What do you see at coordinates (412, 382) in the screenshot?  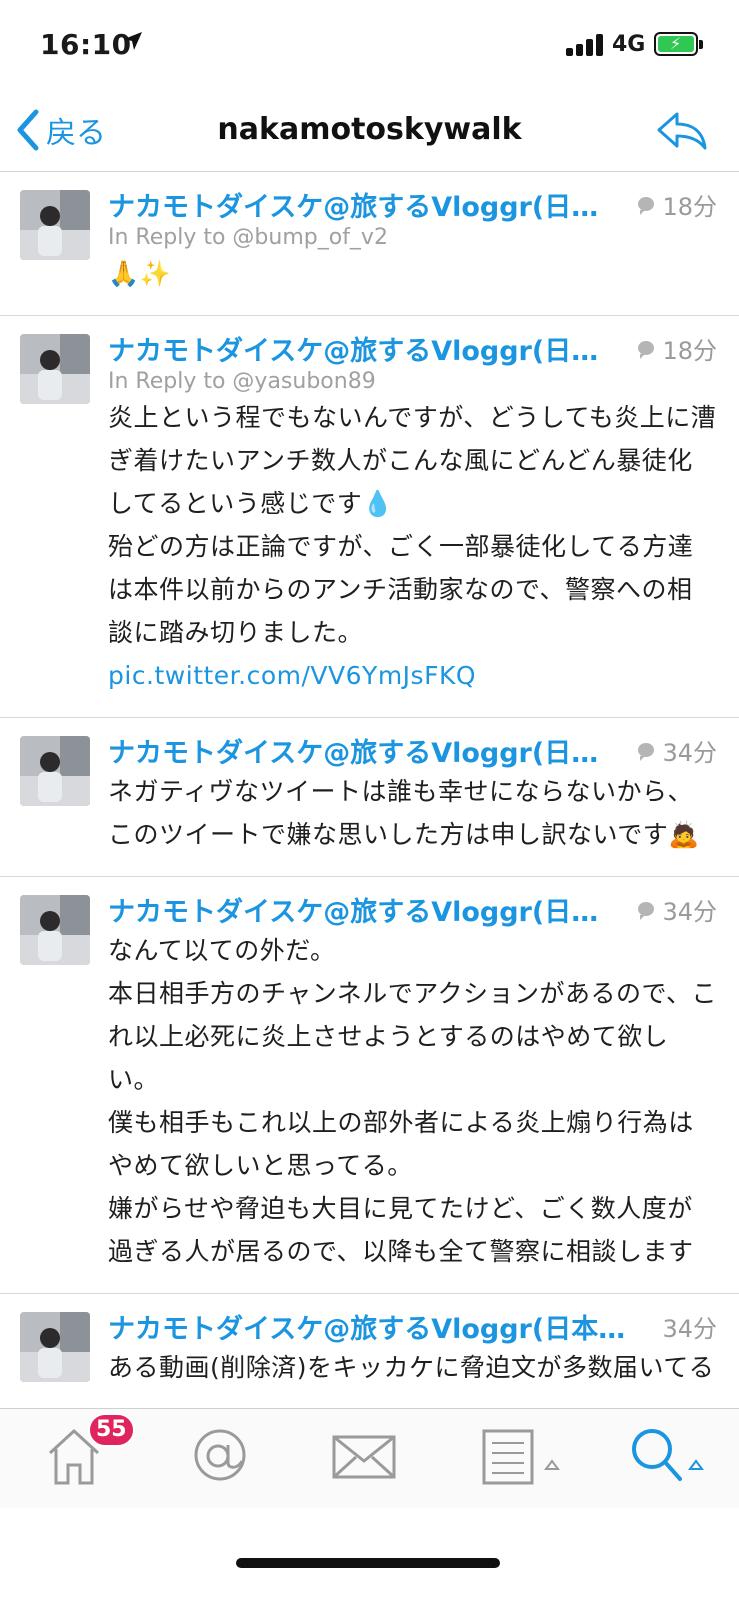 I see `in-reply-to: In Reply to @yasubon89` at bounding box center [412, 382].